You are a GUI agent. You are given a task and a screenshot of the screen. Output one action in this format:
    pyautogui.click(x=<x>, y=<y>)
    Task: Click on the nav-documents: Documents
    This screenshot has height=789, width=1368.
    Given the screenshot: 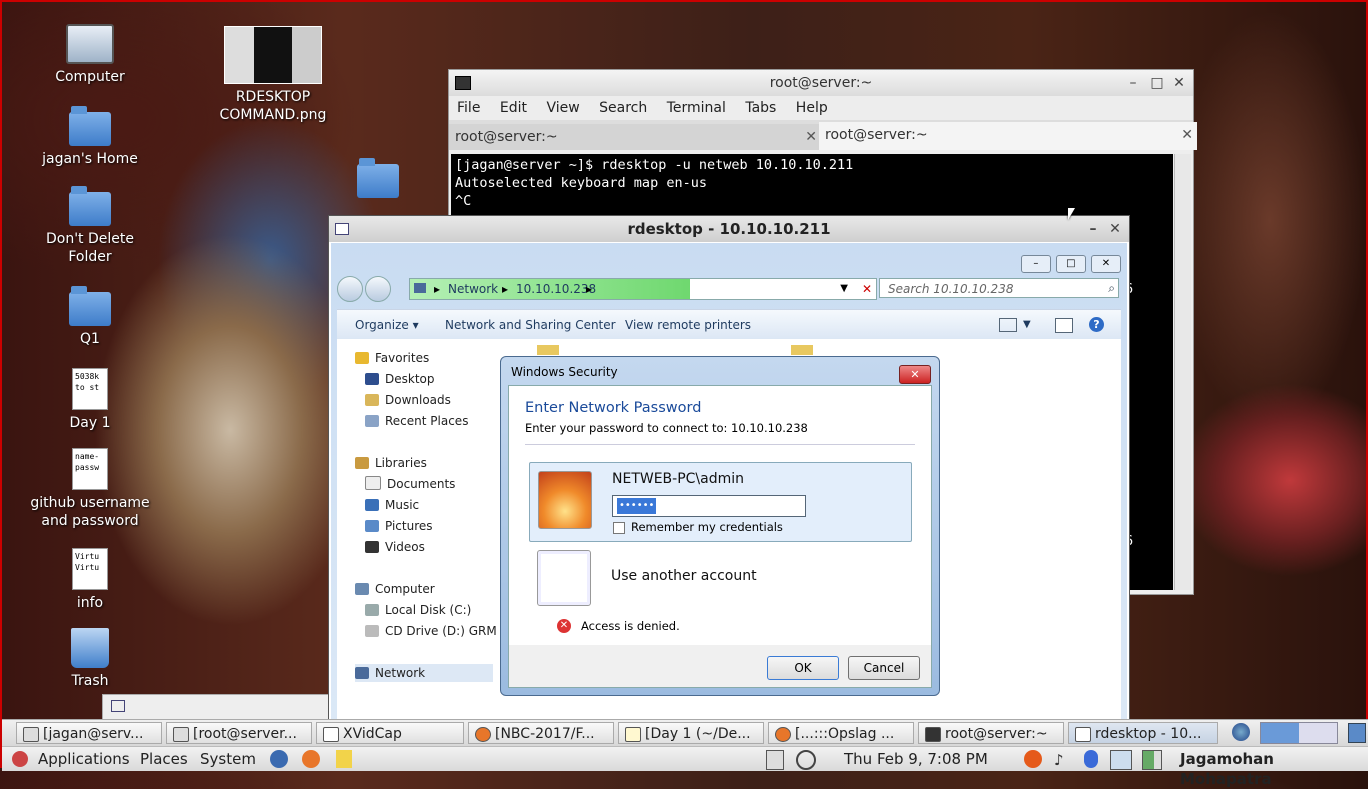 What is the action you would take?
    pyautogui.click(x=410, y=484)
    